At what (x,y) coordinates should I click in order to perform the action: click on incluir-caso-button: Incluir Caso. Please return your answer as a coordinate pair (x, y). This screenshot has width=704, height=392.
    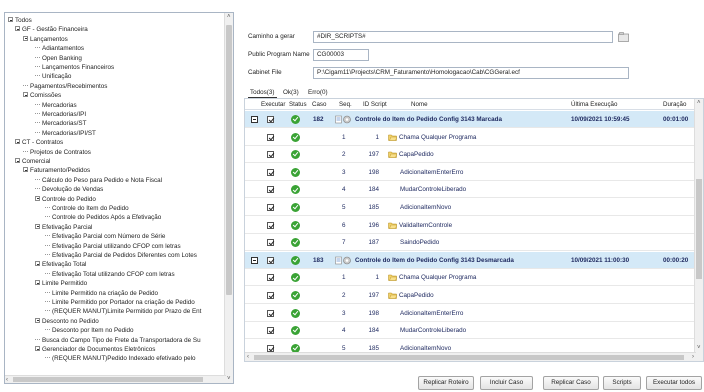
    Looking at the image, I should click on (506, 383).